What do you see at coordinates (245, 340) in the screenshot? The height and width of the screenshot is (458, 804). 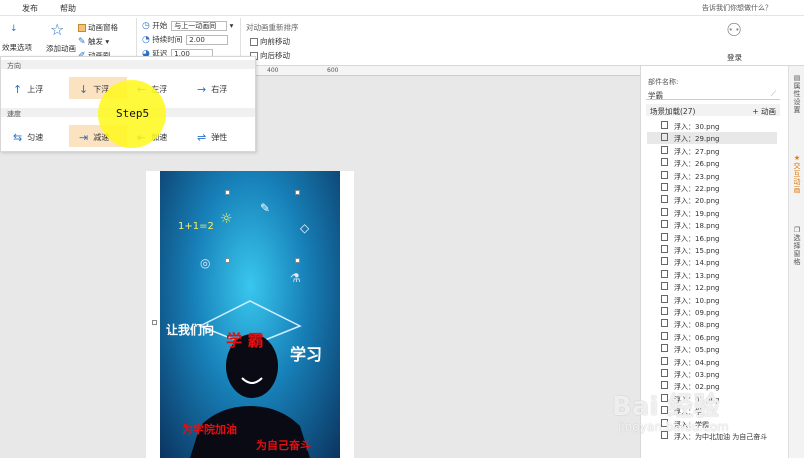 I see `poster-text-xueba: 学 霸` at bounding box center [245, 340].